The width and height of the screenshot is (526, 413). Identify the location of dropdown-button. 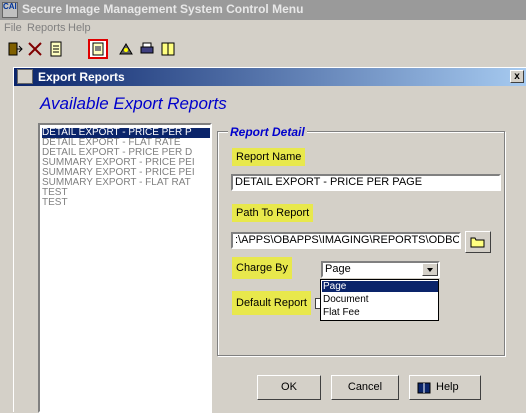
(430, 269).